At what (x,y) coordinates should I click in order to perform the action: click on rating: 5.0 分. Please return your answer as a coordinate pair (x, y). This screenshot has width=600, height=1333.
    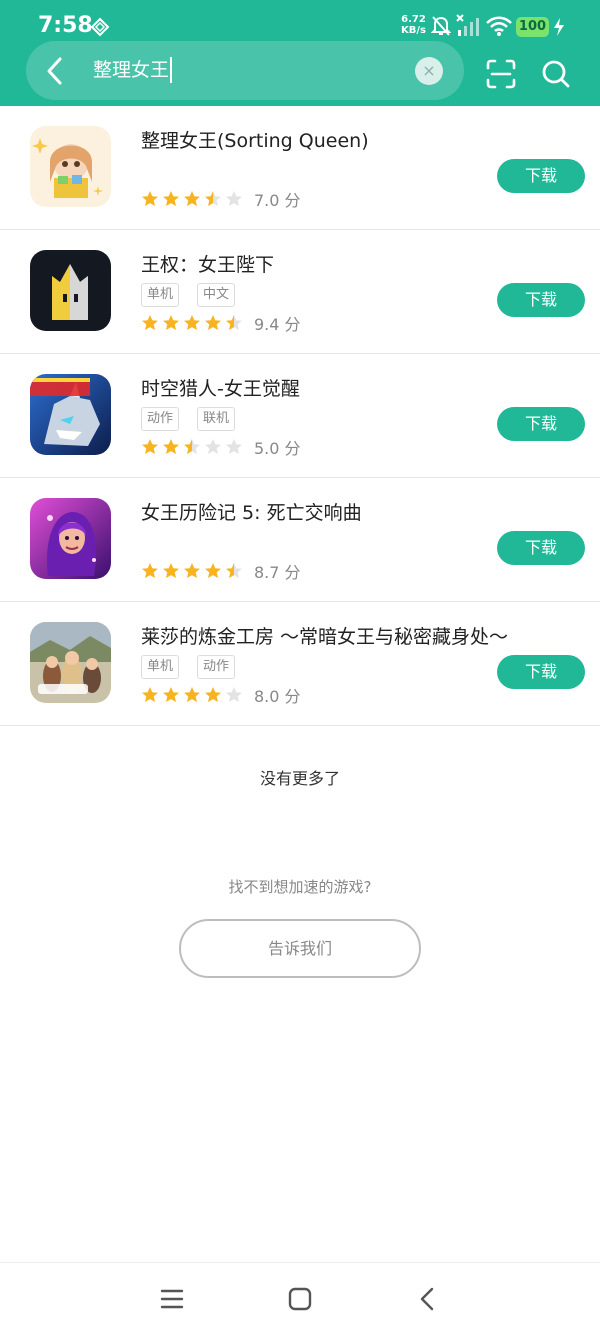
    Looking at the image, I should click on (221, 447).